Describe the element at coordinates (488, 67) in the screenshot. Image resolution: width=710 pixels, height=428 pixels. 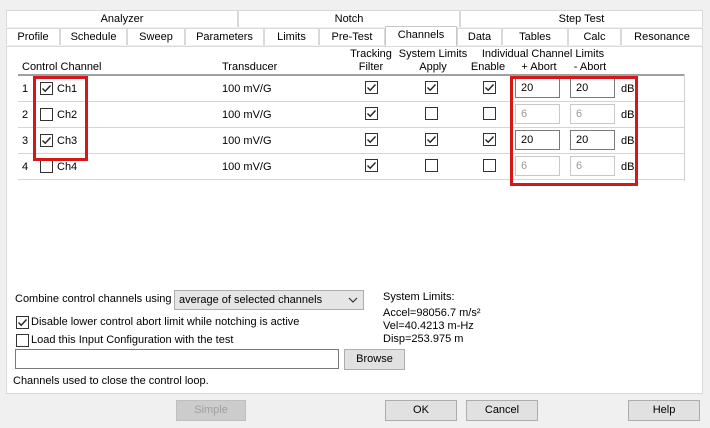
I see `header-enable: Enable` at that location.